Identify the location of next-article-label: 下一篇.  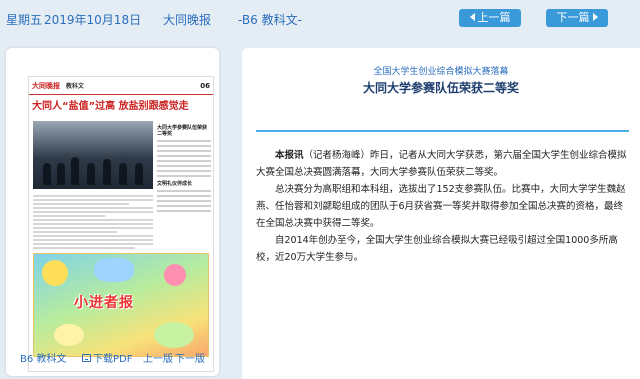
(573, 17).